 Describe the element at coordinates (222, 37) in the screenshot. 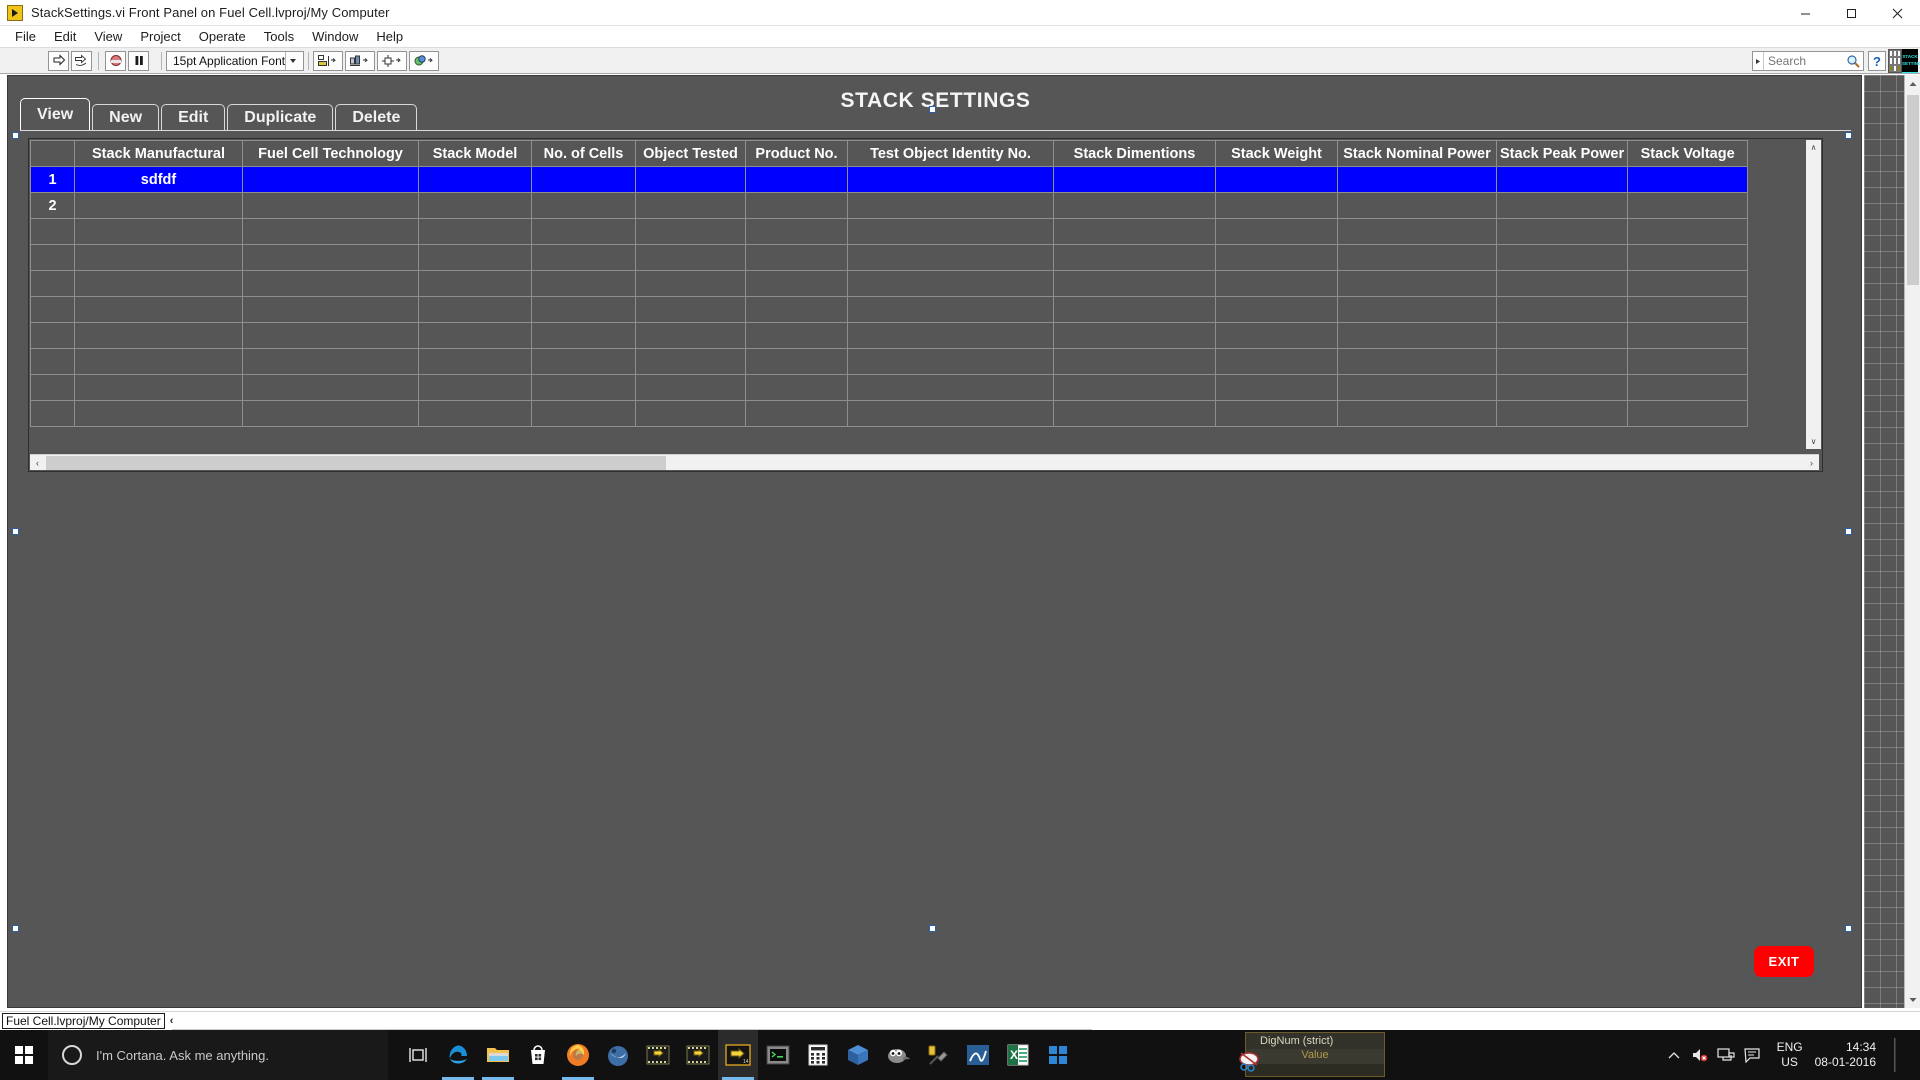

I see `menu-item-operate: Operate` at that location.